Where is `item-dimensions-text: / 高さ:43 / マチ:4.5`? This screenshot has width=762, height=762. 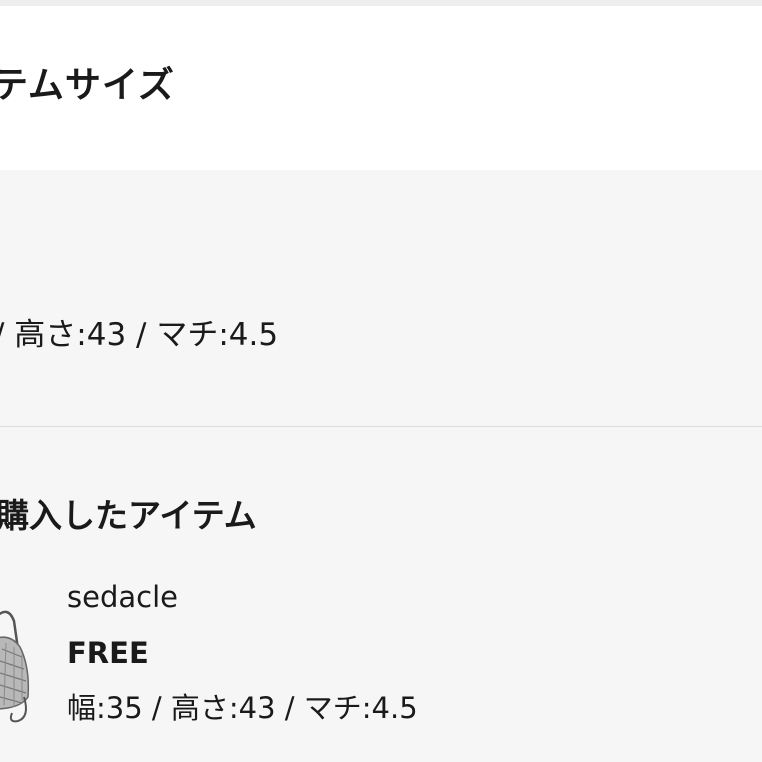
item-dimensions-text: / 高さ:43 / マチ:4.5 is located at coordinates (139, 335).